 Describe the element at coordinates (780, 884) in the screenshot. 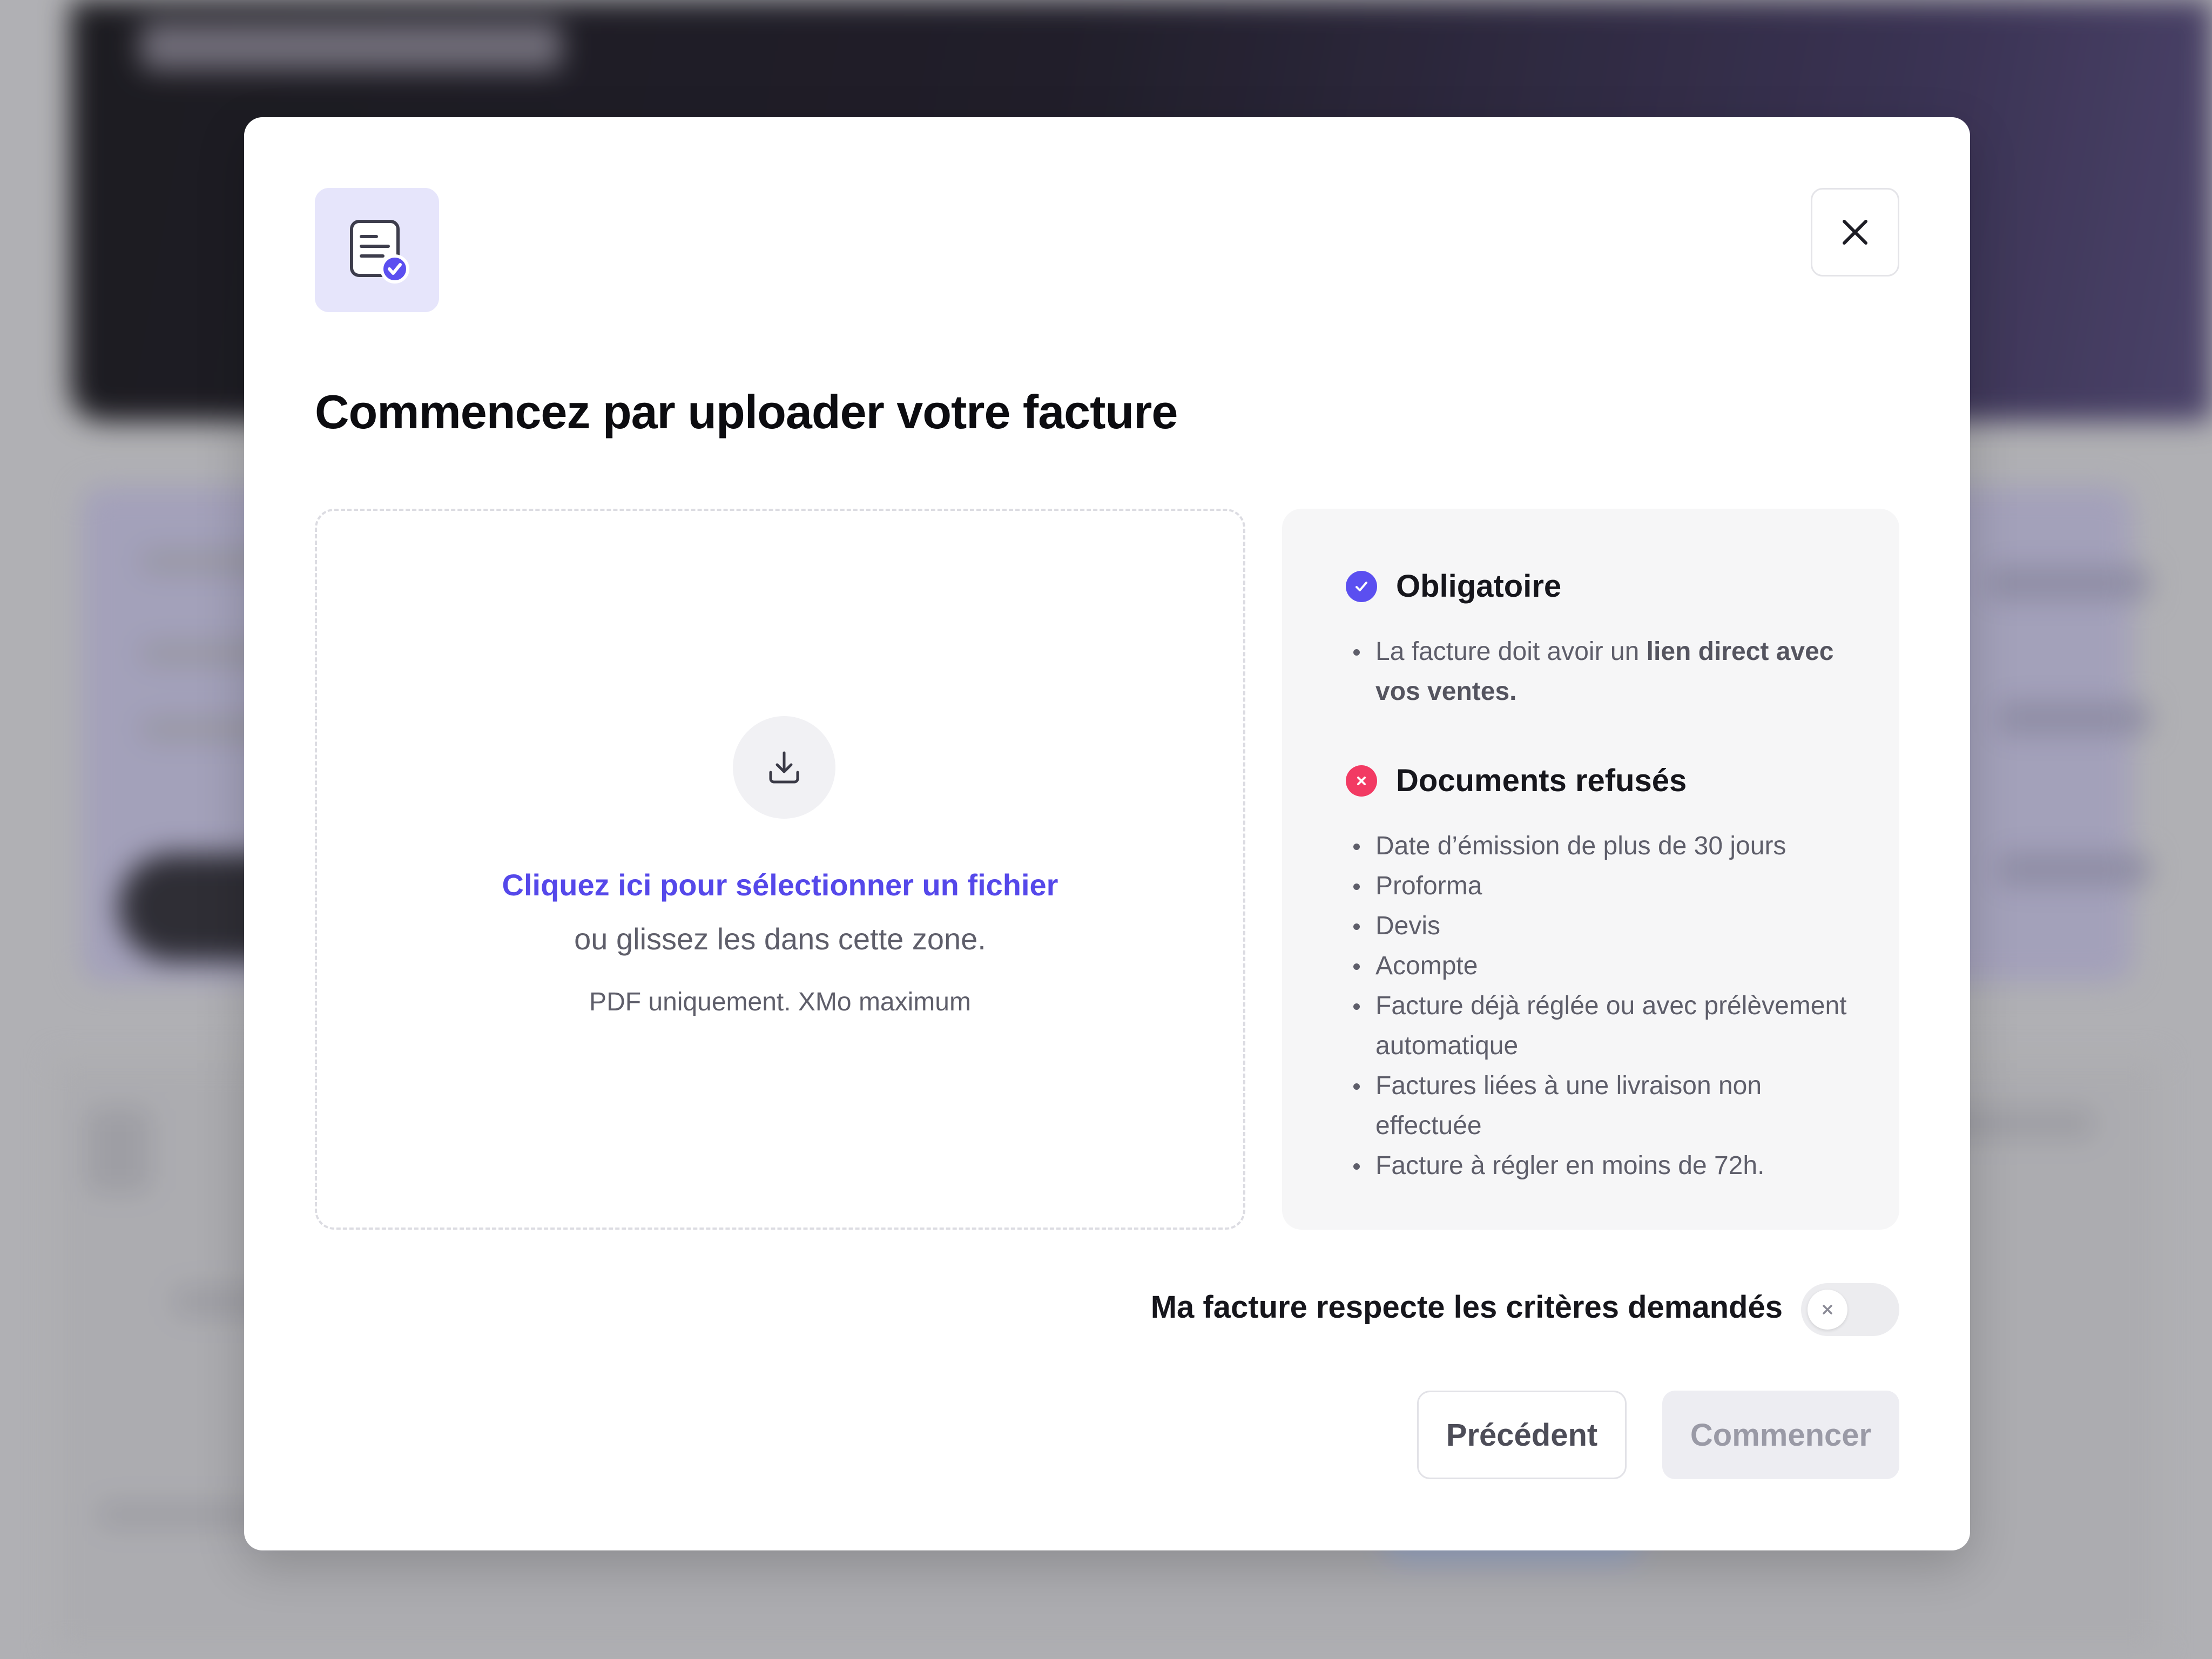

I see `select-file-link: Cliquez ici pour sélectionner un fichier` at that location.